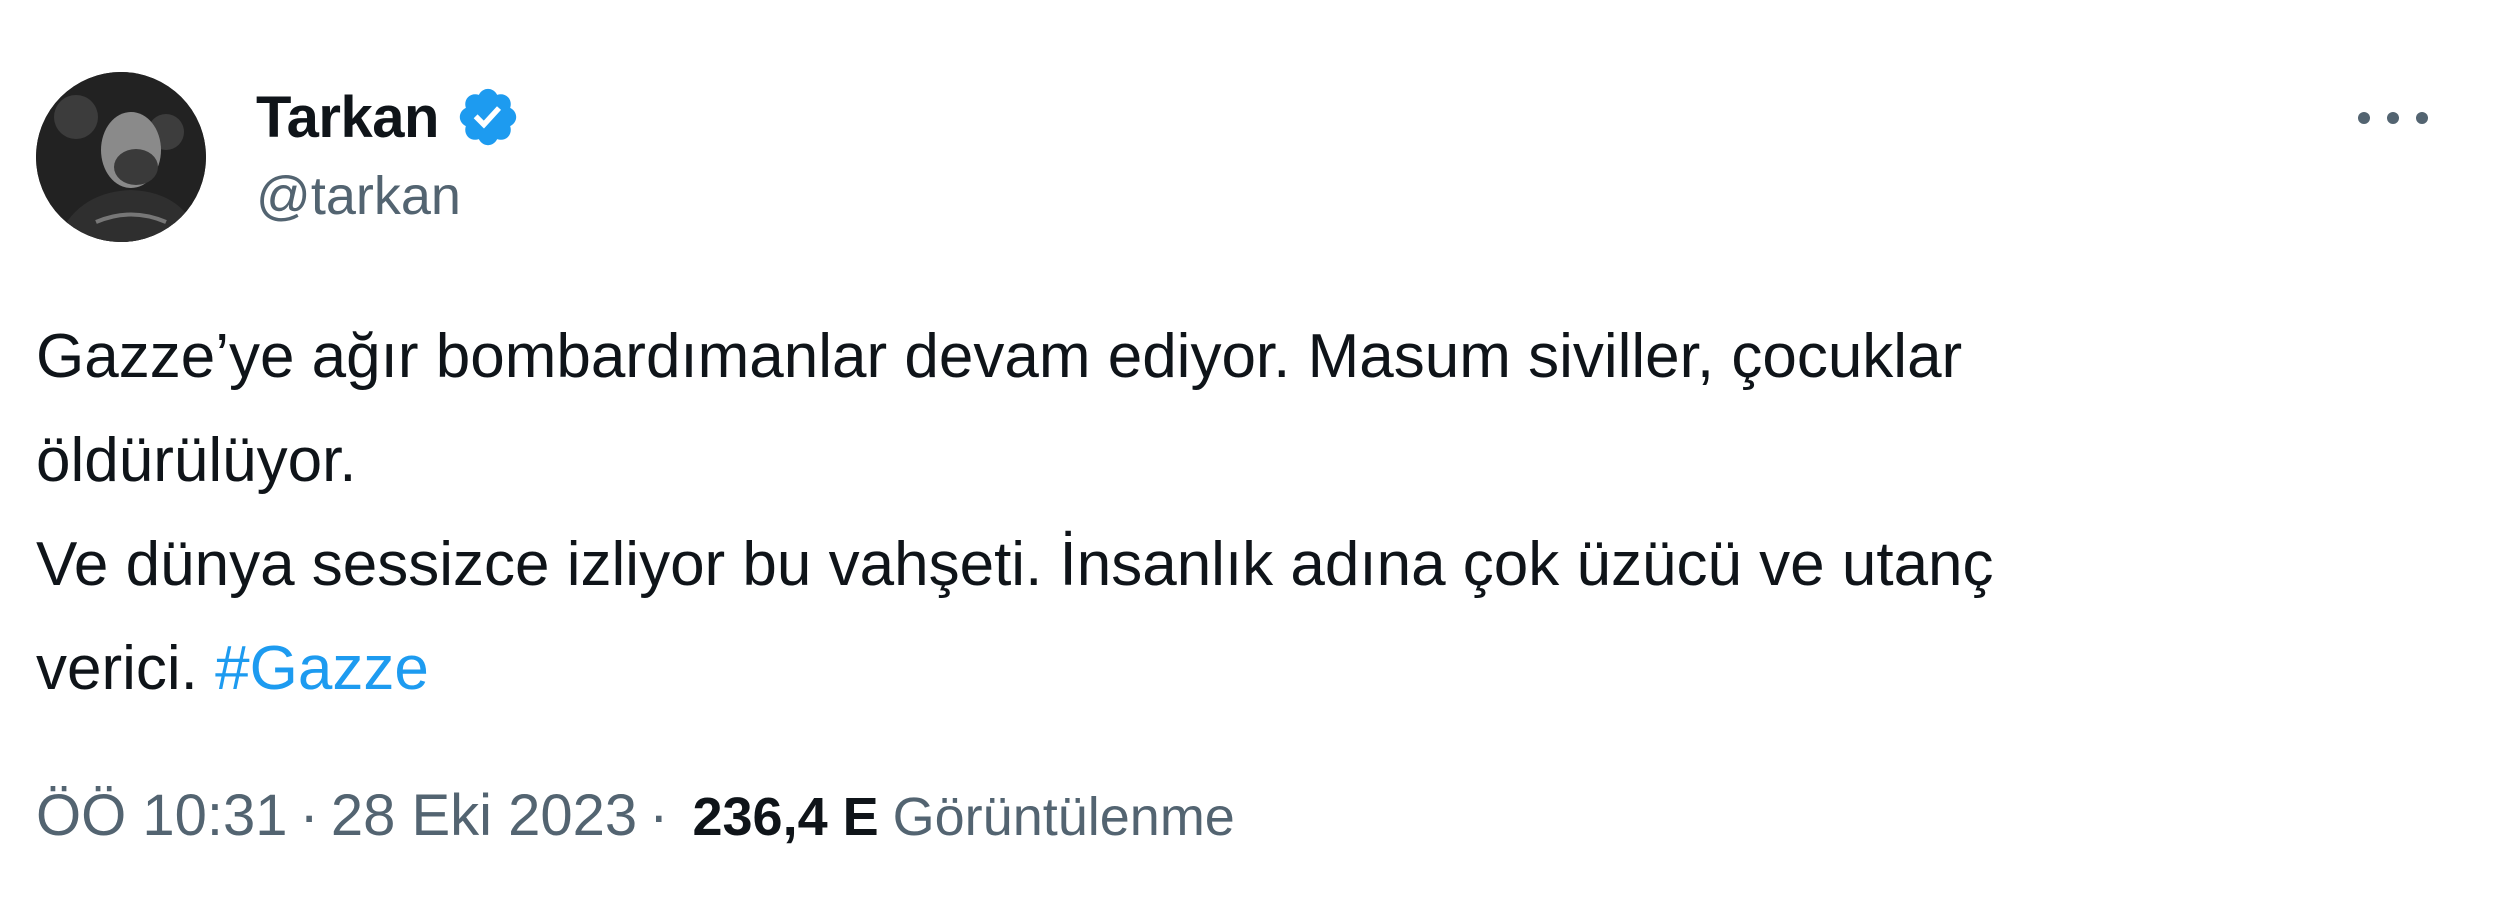 The height and width of the screenshot is (900, 2506). Describe the element at coordinates (1236, 669) in the screenshot. I see `tweet-text-line: verici. #Gazze` at that location.